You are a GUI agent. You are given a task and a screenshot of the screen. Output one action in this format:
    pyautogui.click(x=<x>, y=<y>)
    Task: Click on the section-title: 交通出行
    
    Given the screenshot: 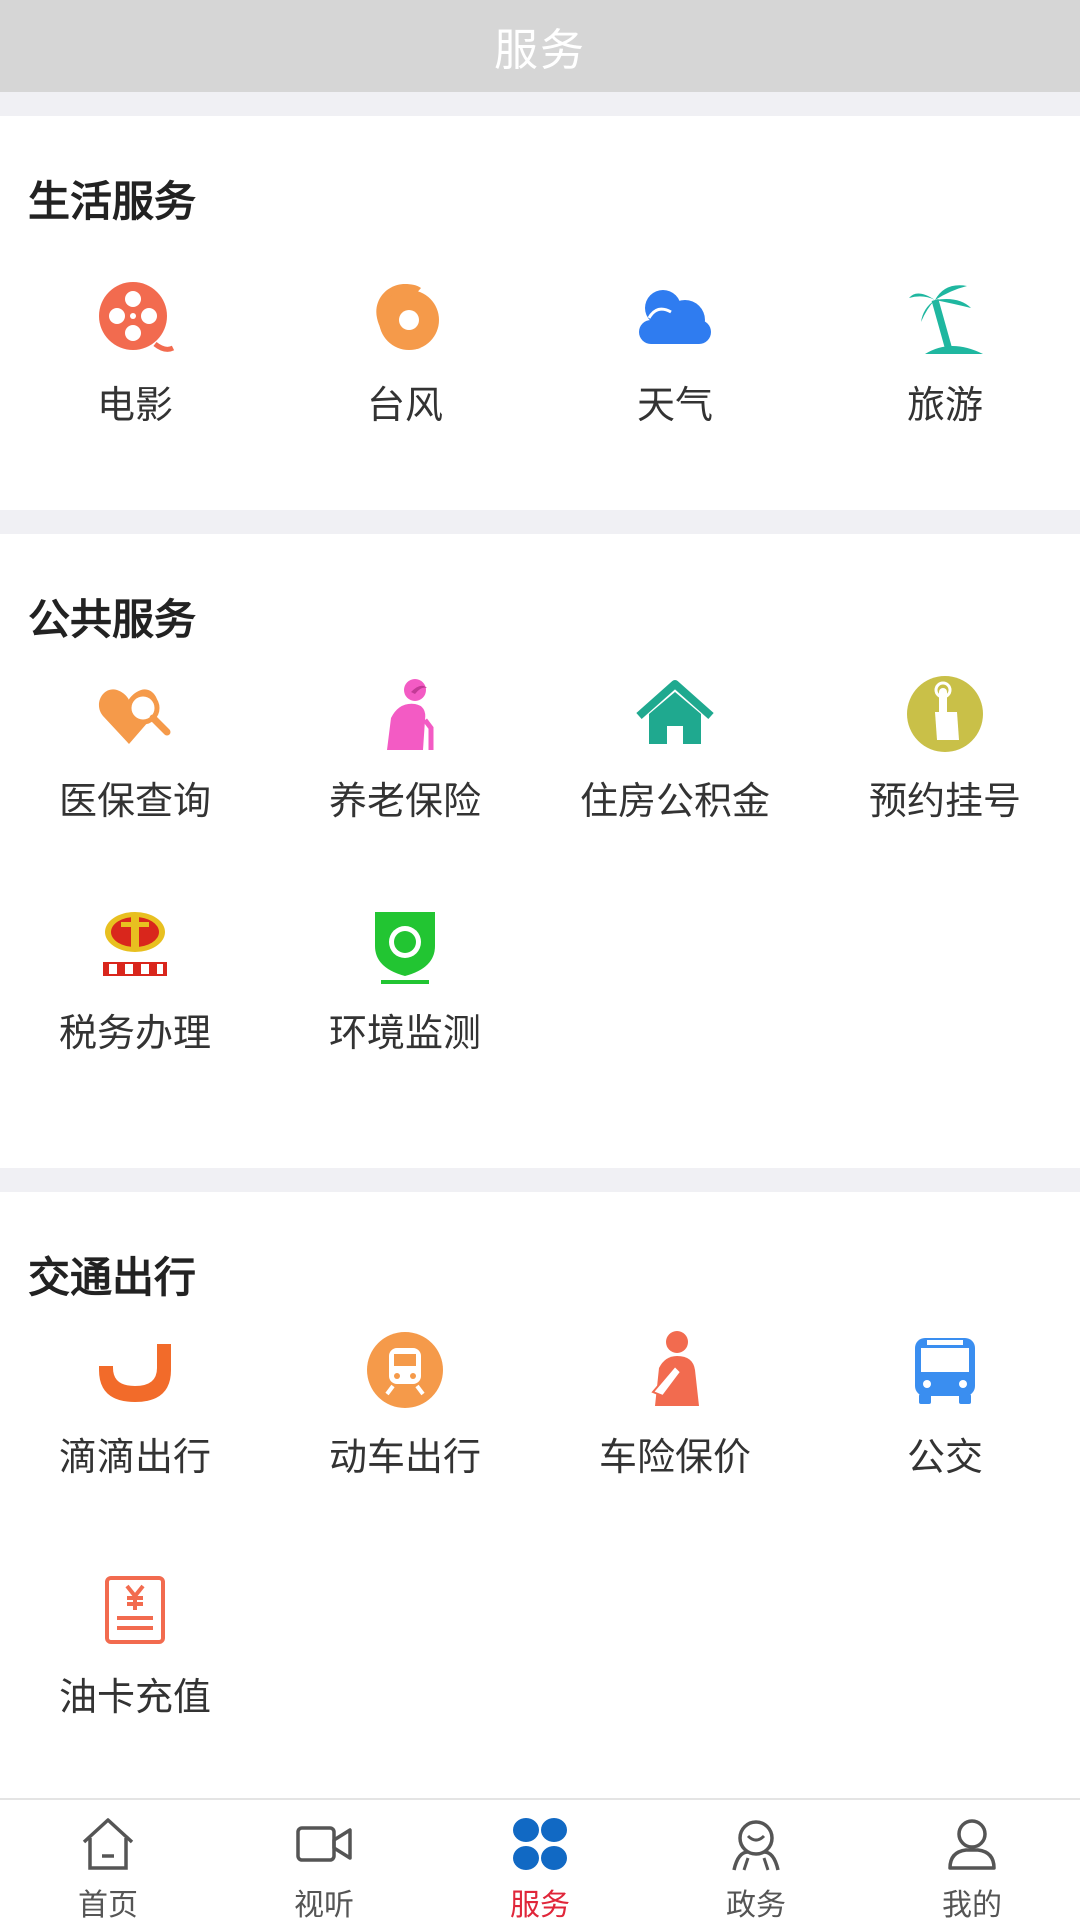 What is the action you would take?
    pyautogui.click(x=112, y=1277)
    